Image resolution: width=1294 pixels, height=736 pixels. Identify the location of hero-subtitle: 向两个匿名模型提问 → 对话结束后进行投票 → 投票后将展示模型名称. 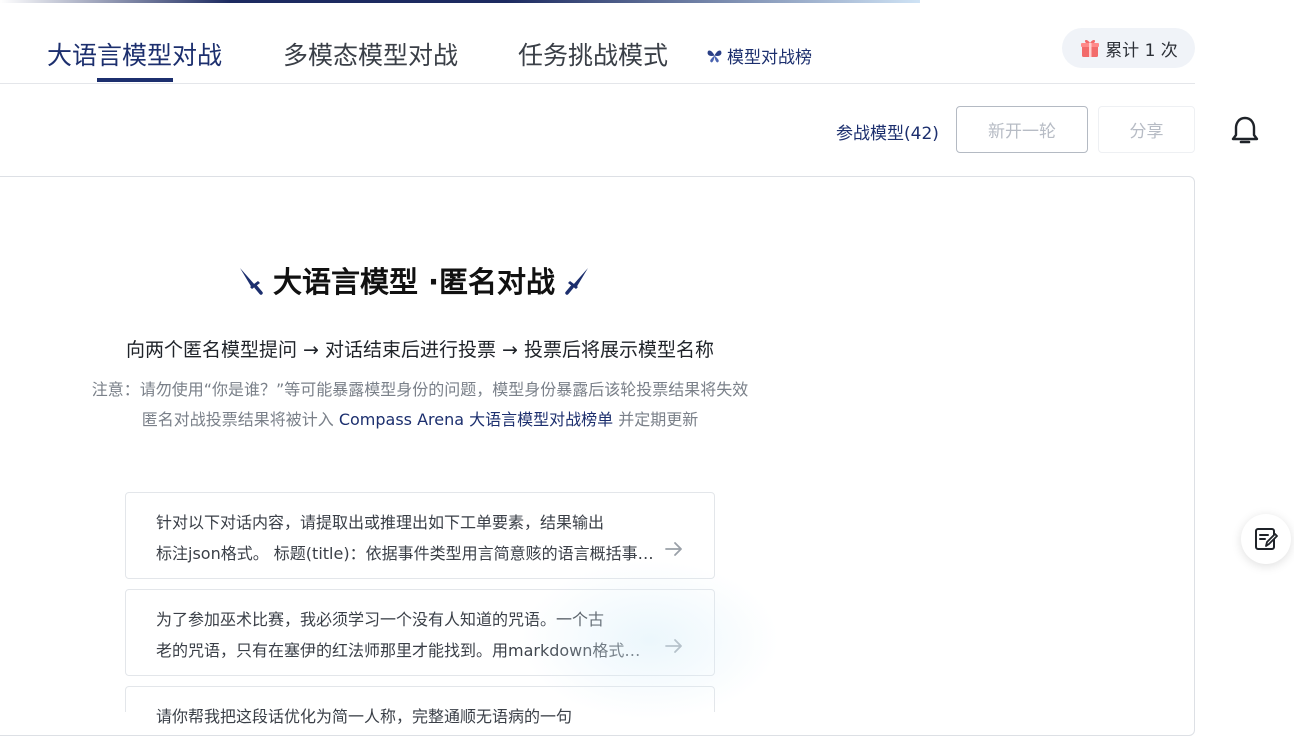
(420, 350).